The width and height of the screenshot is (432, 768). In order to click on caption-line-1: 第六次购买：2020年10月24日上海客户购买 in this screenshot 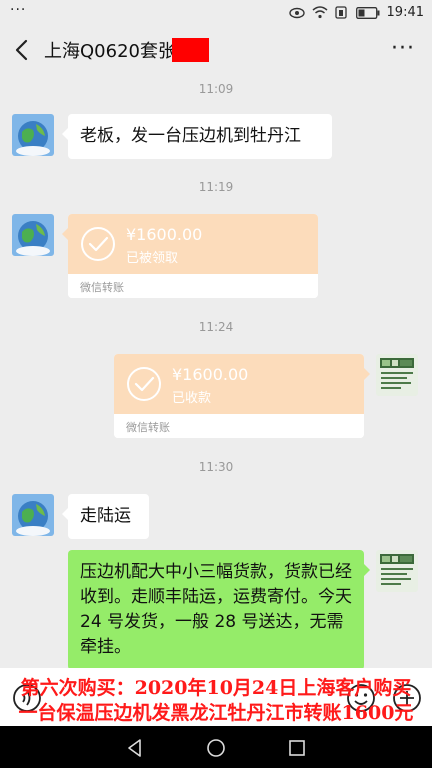, I will do `click(216, 688)`.